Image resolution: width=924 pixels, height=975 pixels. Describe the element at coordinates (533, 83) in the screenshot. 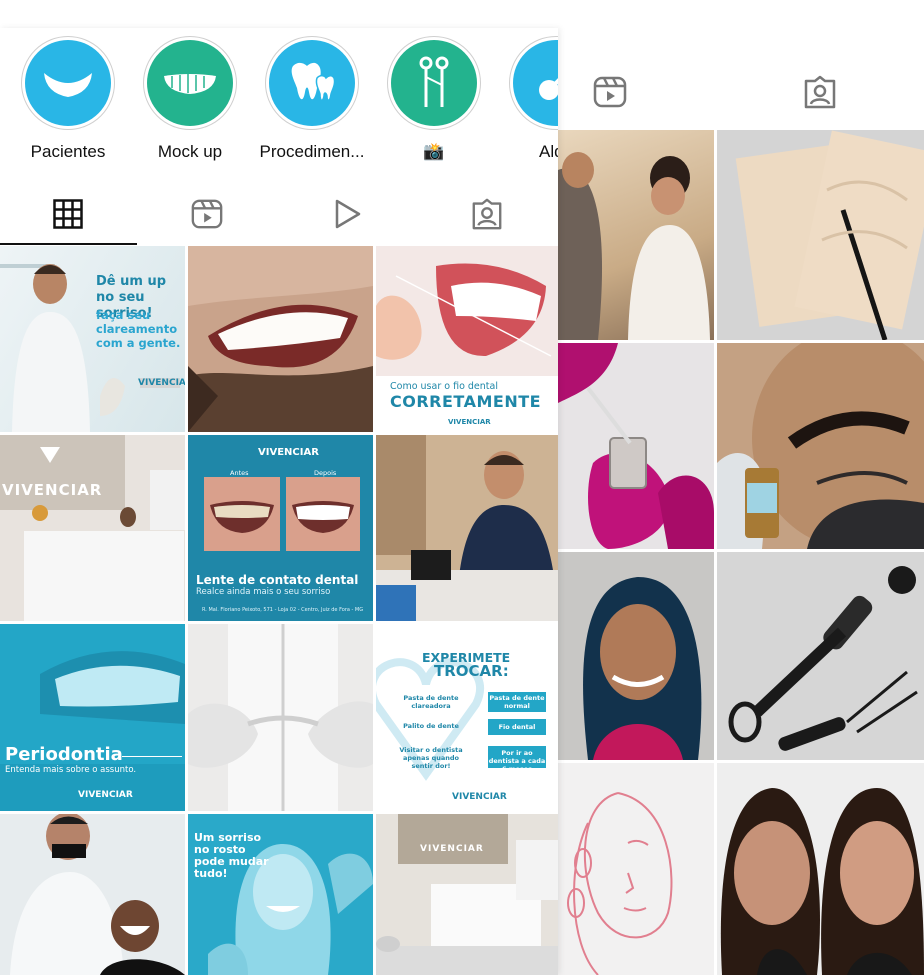

I see `highlight-ring: ♪` at that location.